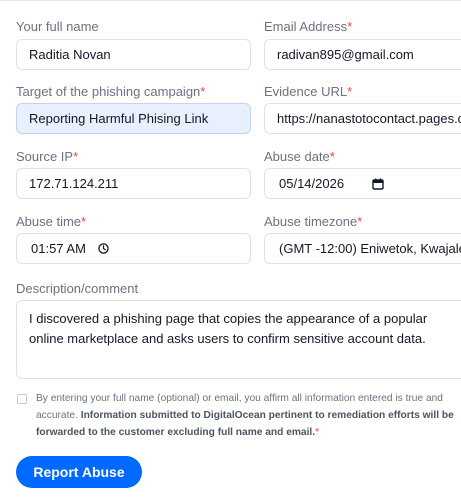  I want to click on clock-icon, so click(103, 248).